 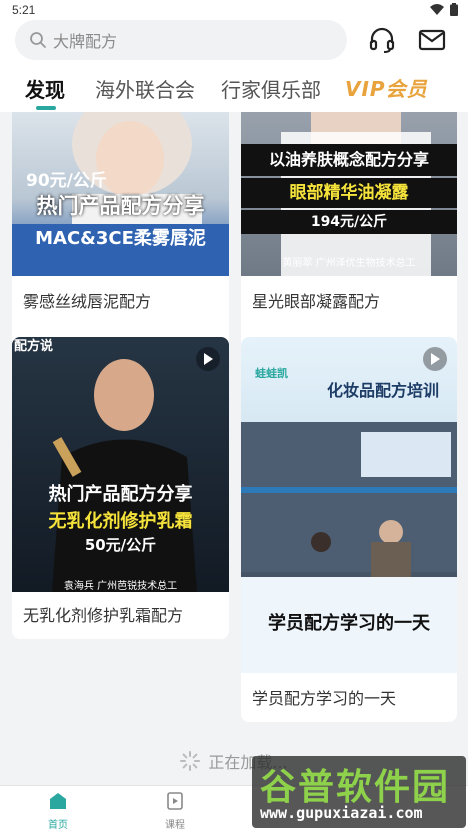 What do you see at coordinates (103, 615) in the screenshot?
I see `card-title: 无乳化剂修护乳霜配方` at bounding box center [103, 615].